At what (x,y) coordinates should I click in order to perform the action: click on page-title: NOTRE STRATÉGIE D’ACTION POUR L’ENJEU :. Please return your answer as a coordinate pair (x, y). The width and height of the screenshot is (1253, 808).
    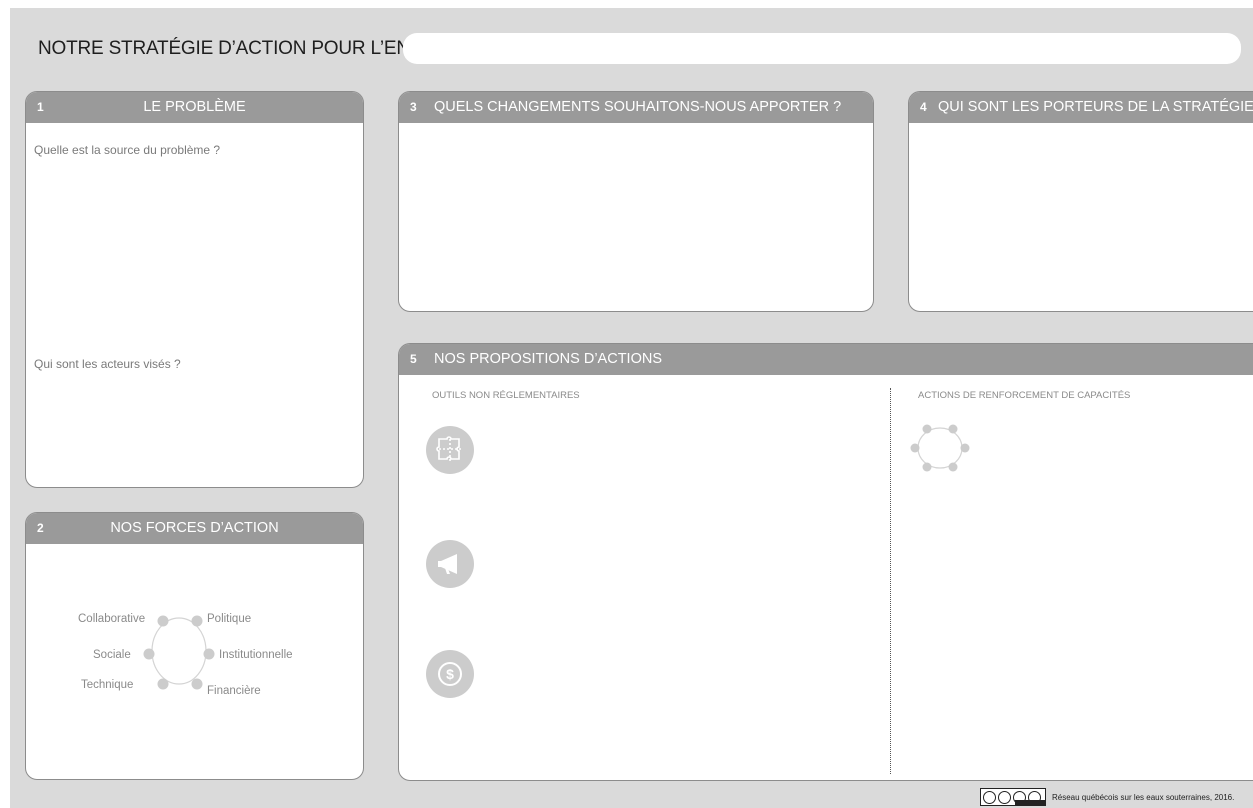
    Looking at the image, I should click on (247, 48).